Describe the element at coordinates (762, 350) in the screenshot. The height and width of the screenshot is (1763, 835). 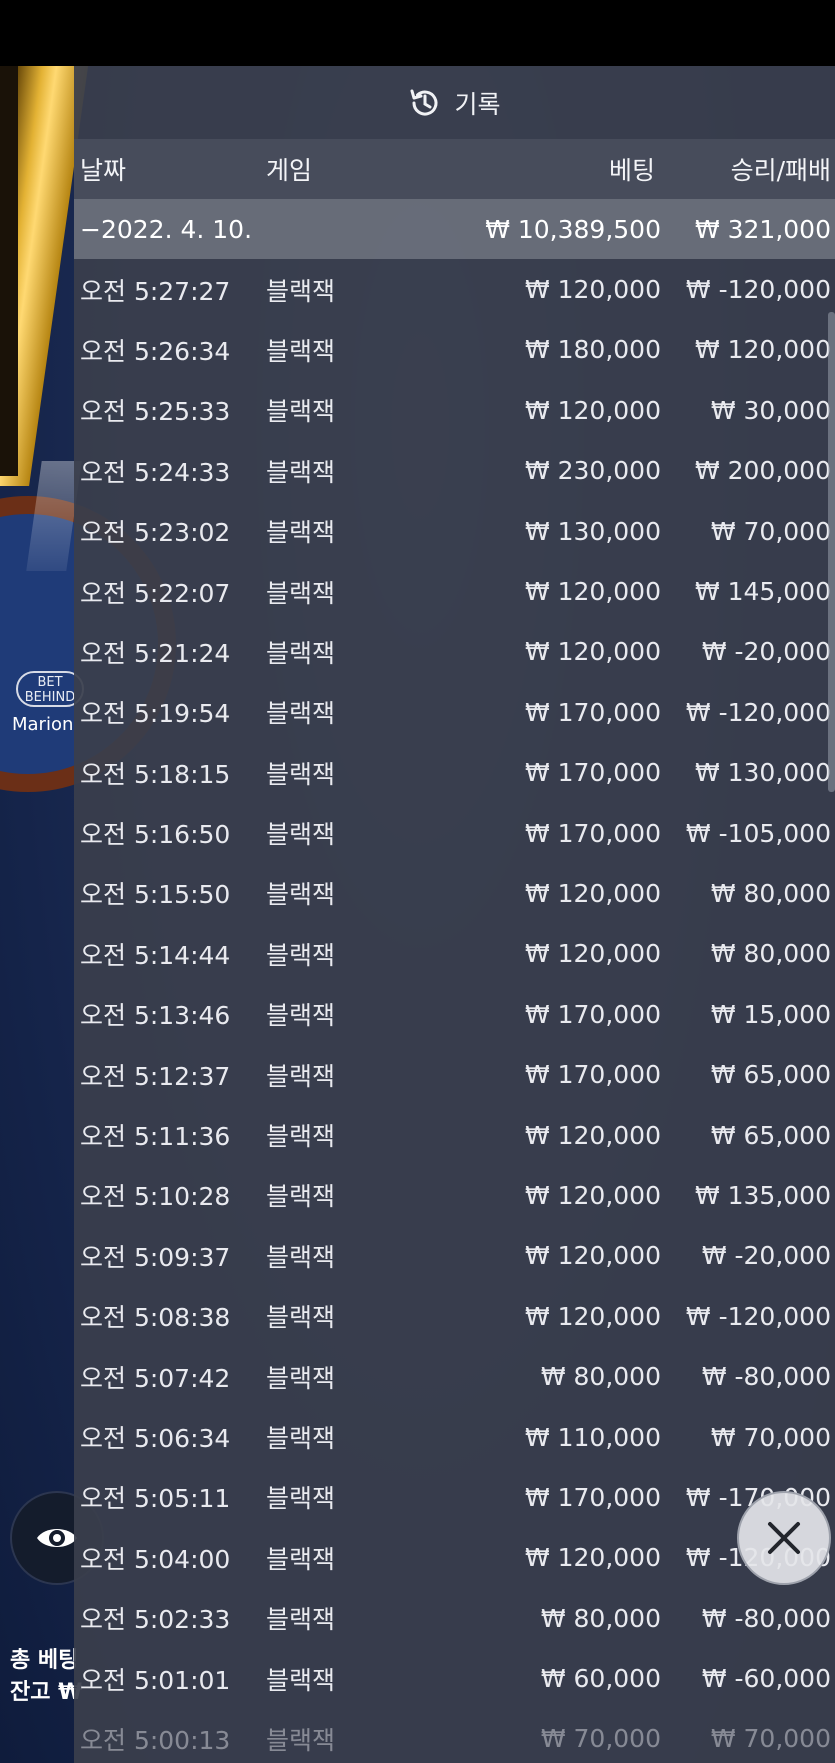
I see `row-result: ₩ 120,000` at that location.